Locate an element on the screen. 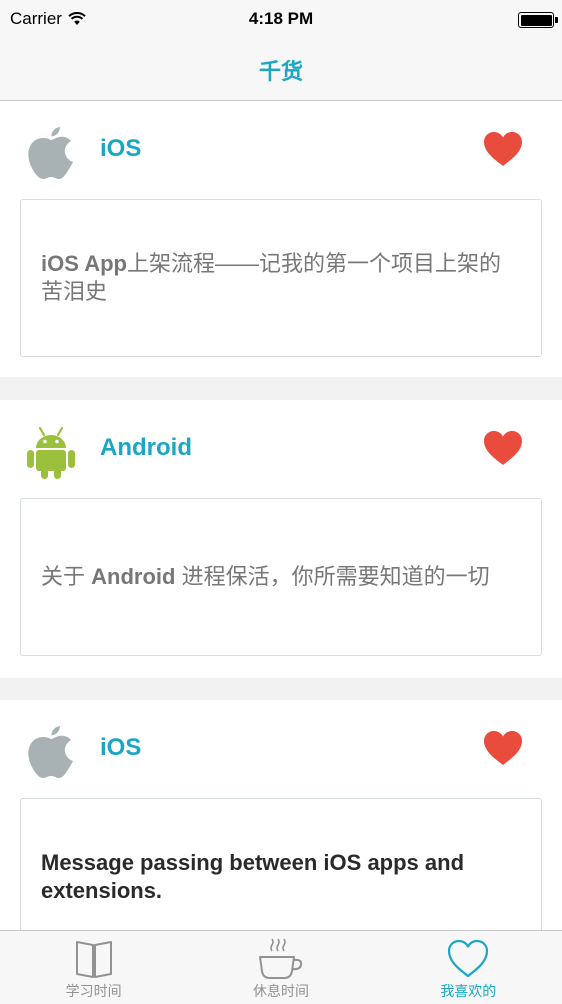 The width and height of the screenshot is (562, 1004). page-title: 千货 is located at coordinates (280, 71).